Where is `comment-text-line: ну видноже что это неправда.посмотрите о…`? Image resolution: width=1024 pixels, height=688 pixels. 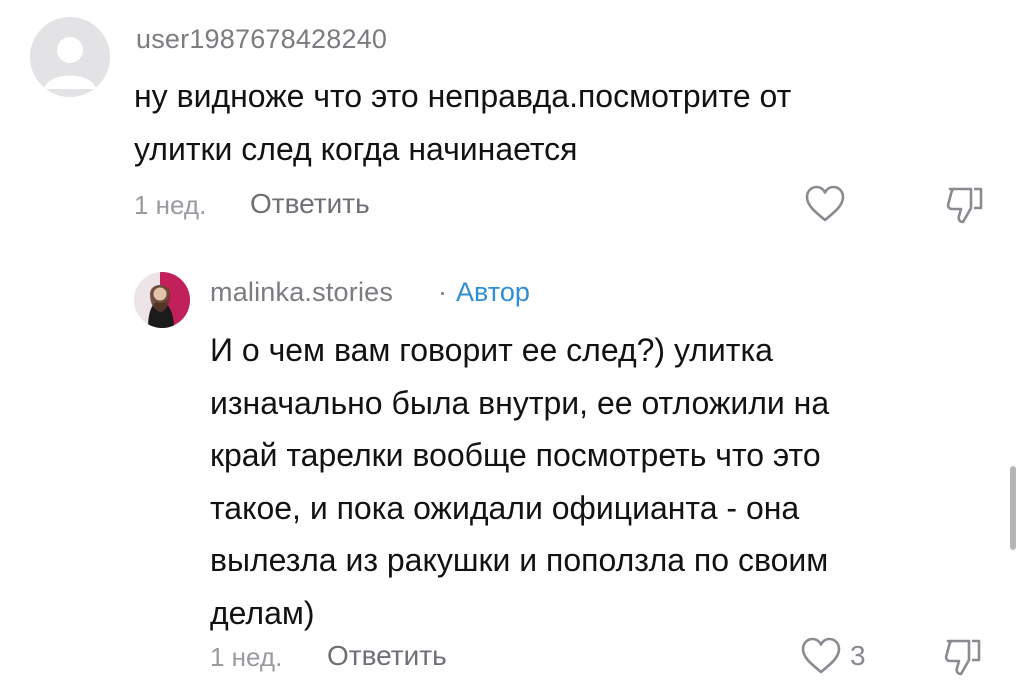
comment-text-line: ну видноже что это неправда.посмотрите о… is located at coordinates (463, 96).